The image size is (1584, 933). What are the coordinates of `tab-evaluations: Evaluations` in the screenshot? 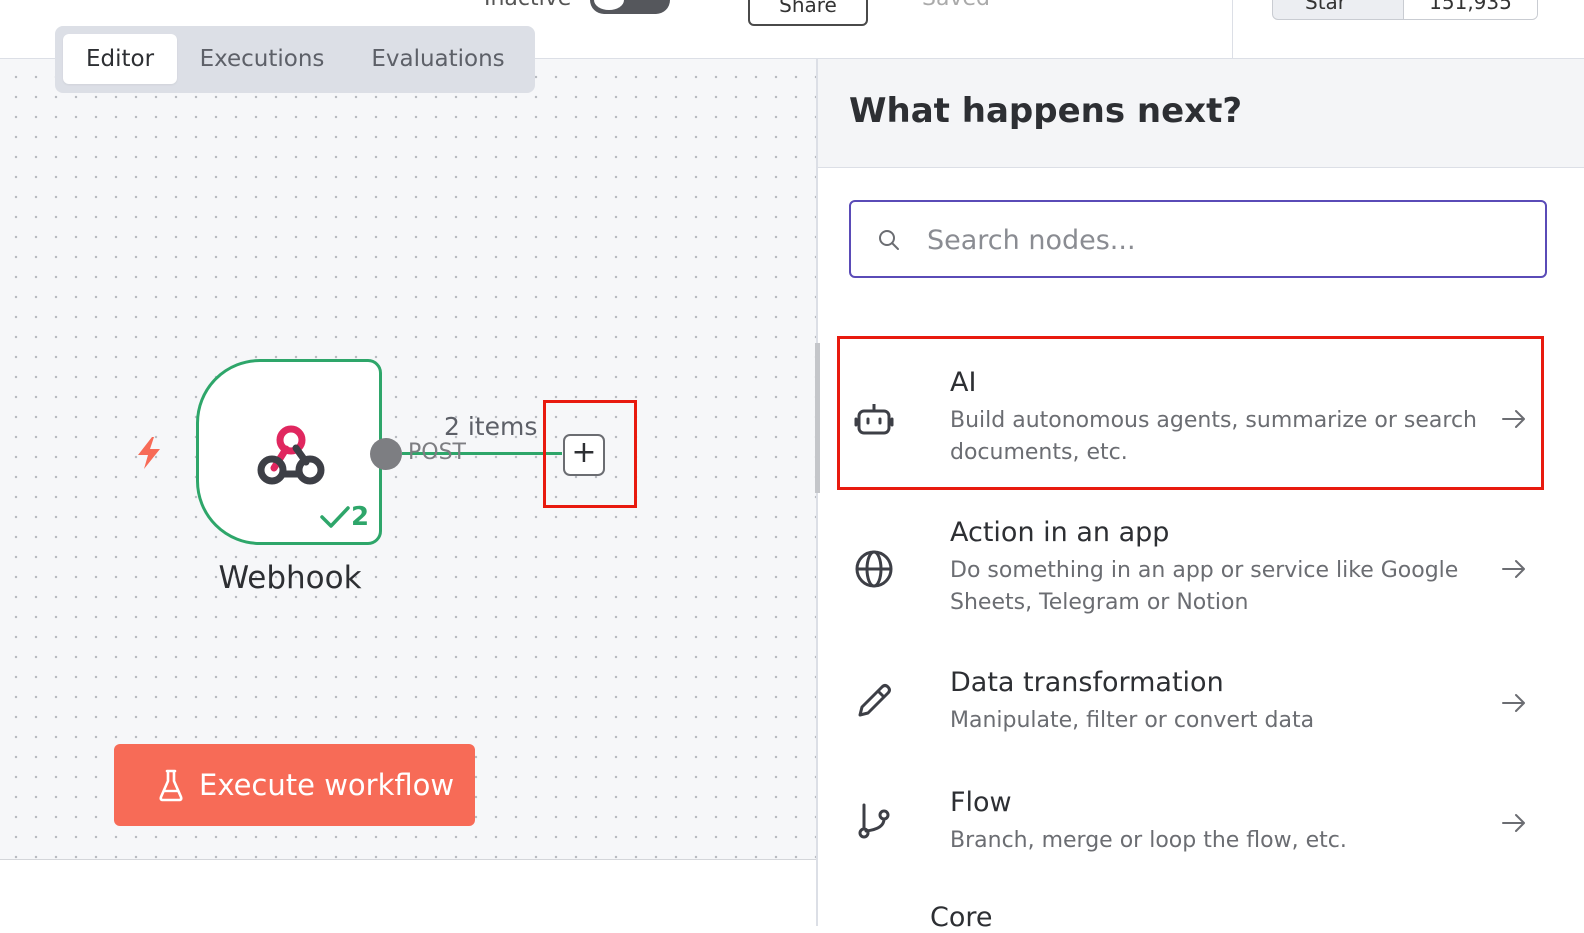 It's located at (438, 59).